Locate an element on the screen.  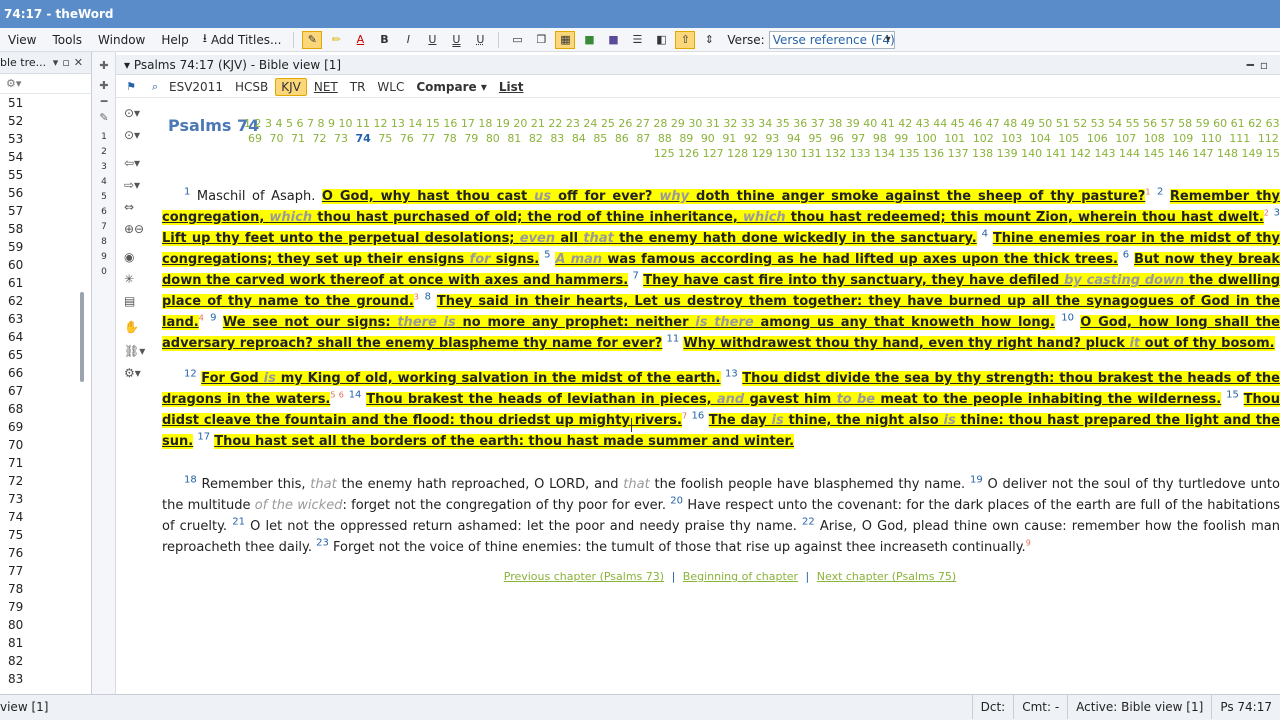
pin-icon: ✚ is located at coordinates (104, 66).